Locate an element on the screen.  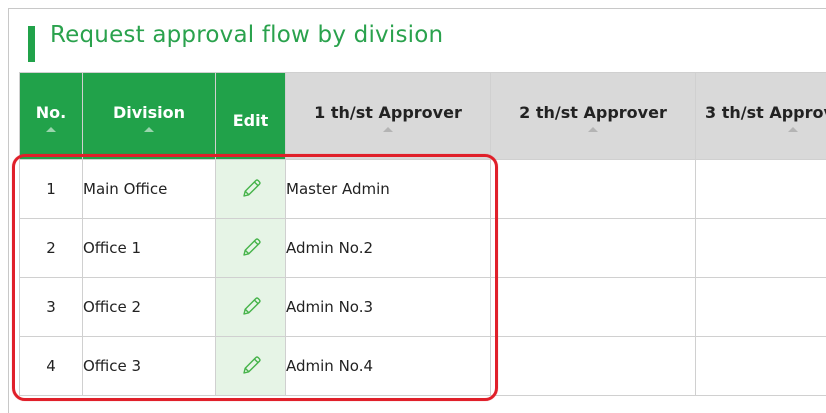
title-accent-bar is located at coordinates (31, 44).